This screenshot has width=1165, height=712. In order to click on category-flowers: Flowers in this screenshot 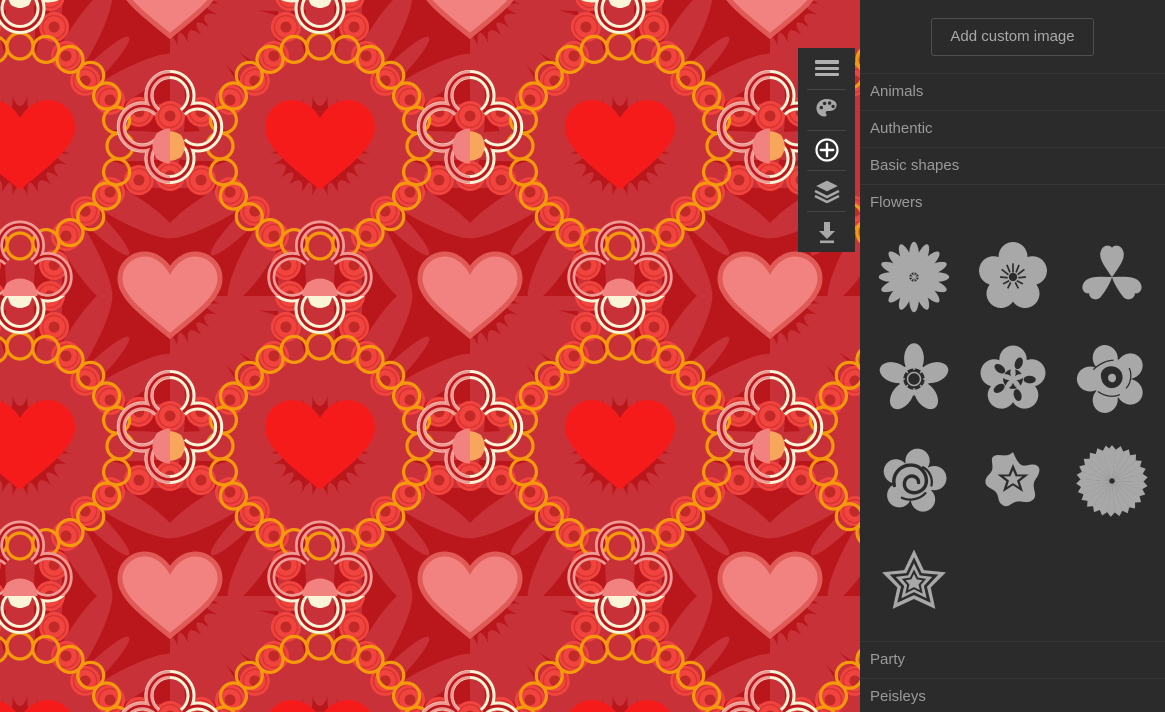, I will do `click(1012, 202)`.